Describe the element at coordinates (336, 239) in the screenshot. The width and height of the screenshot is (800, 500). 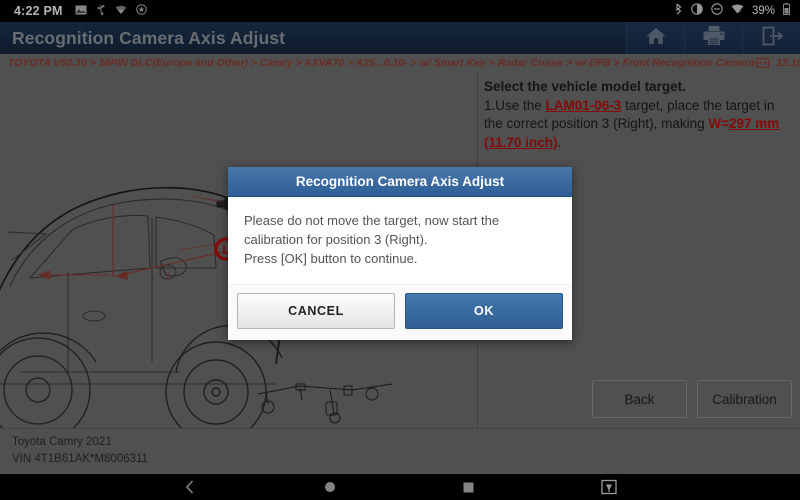
I see `dialog-message-line-2: calibration for position 3 (Right).` at that location.